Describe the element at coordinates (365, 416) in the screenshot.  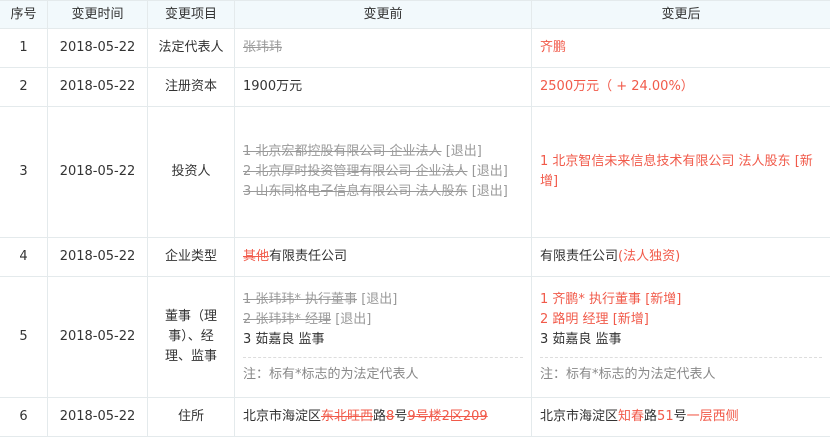
I see `address-old: 北京市海淀区东北旺西路8号9号楼2区209` at that location.